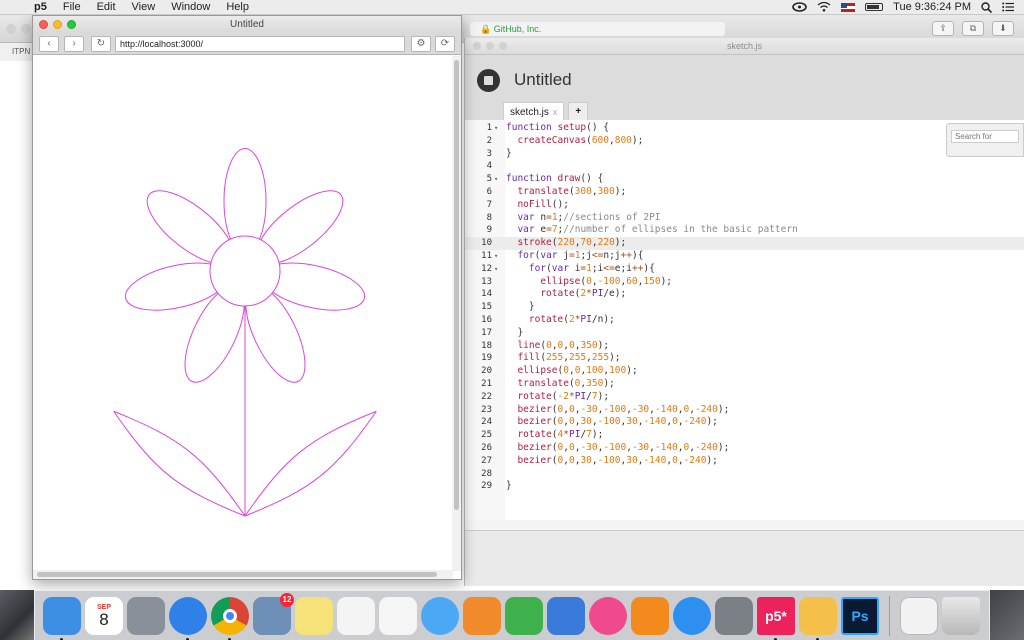  Describe the element at coordinates (515, 332) in the screenshot. I see `code-text: }` at that location.